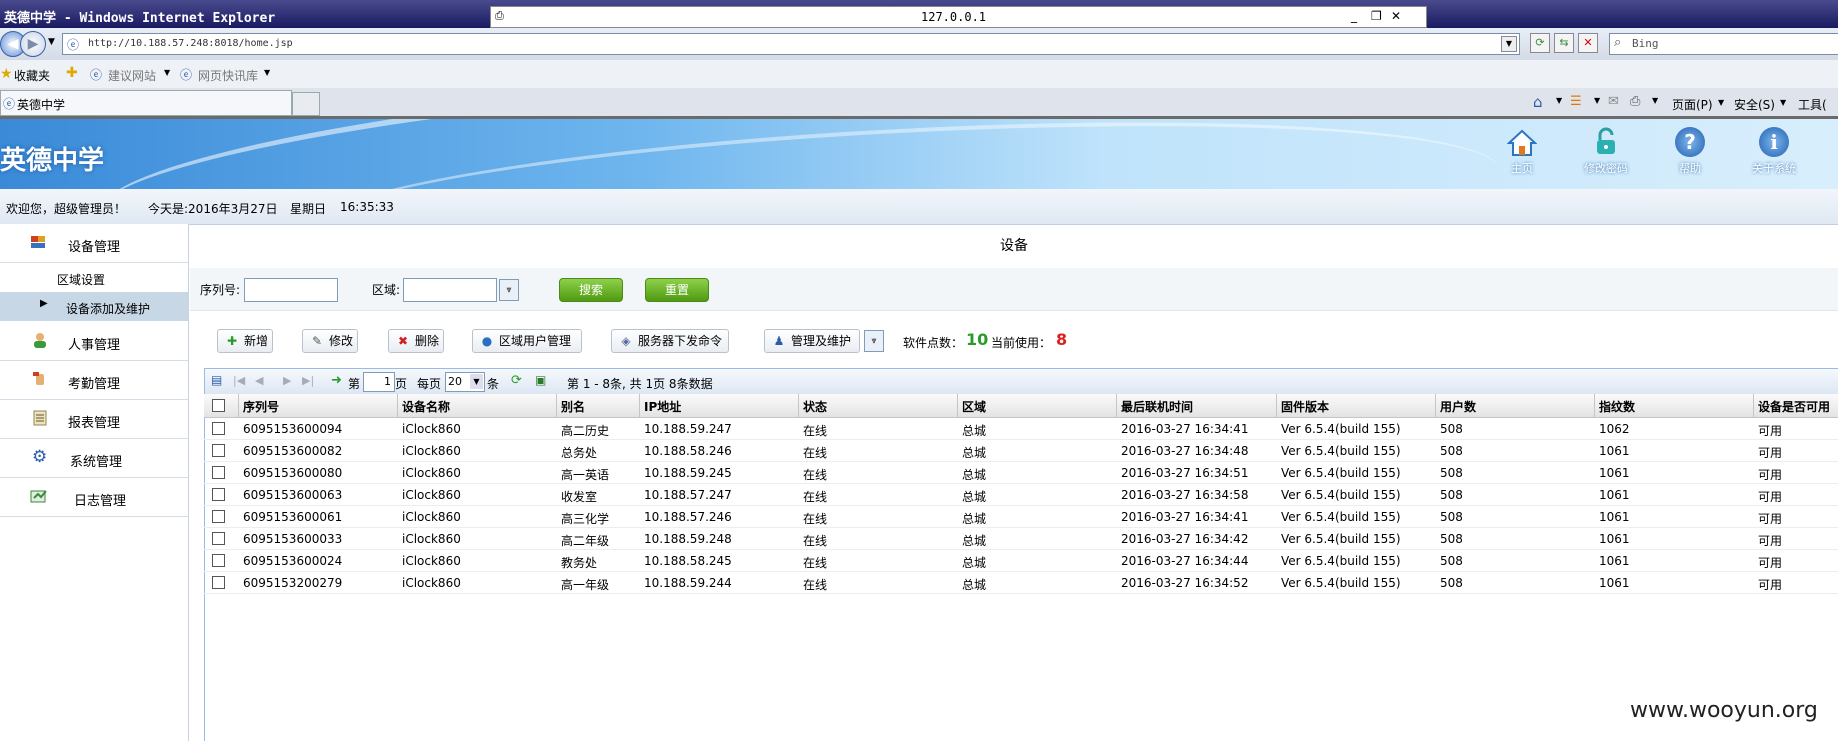 The height and width of the screenshot is (741, 1838). Describe the element at coordinates (1692, 104) in the screenshot. I see `page-menu: 页面(P)` at that location.